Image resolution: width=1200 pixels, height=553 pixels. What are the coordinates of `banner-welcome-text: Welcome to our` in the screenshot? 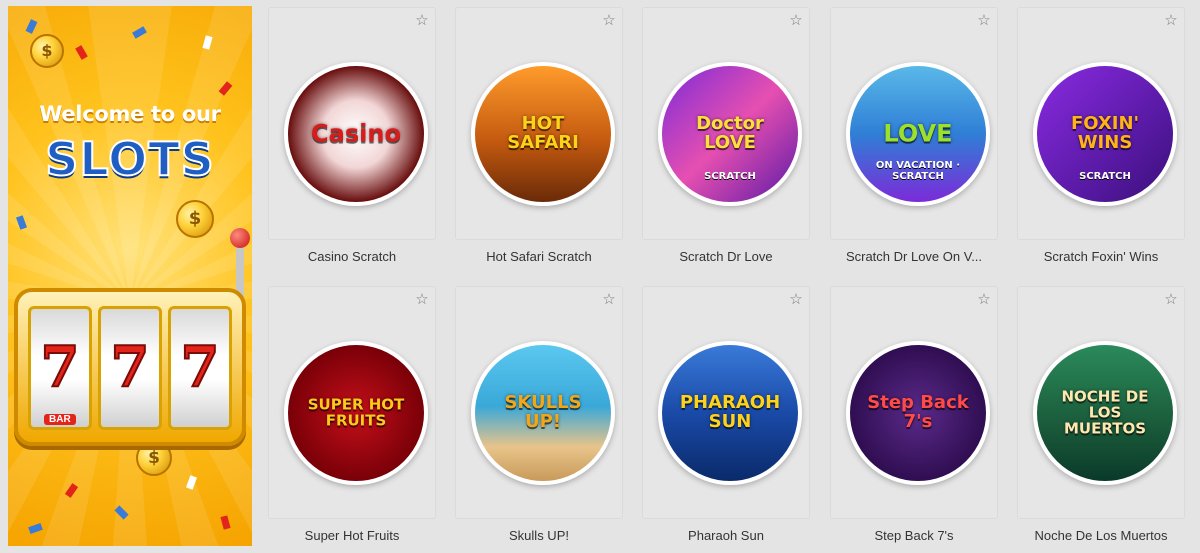 It's located at (130, 114).